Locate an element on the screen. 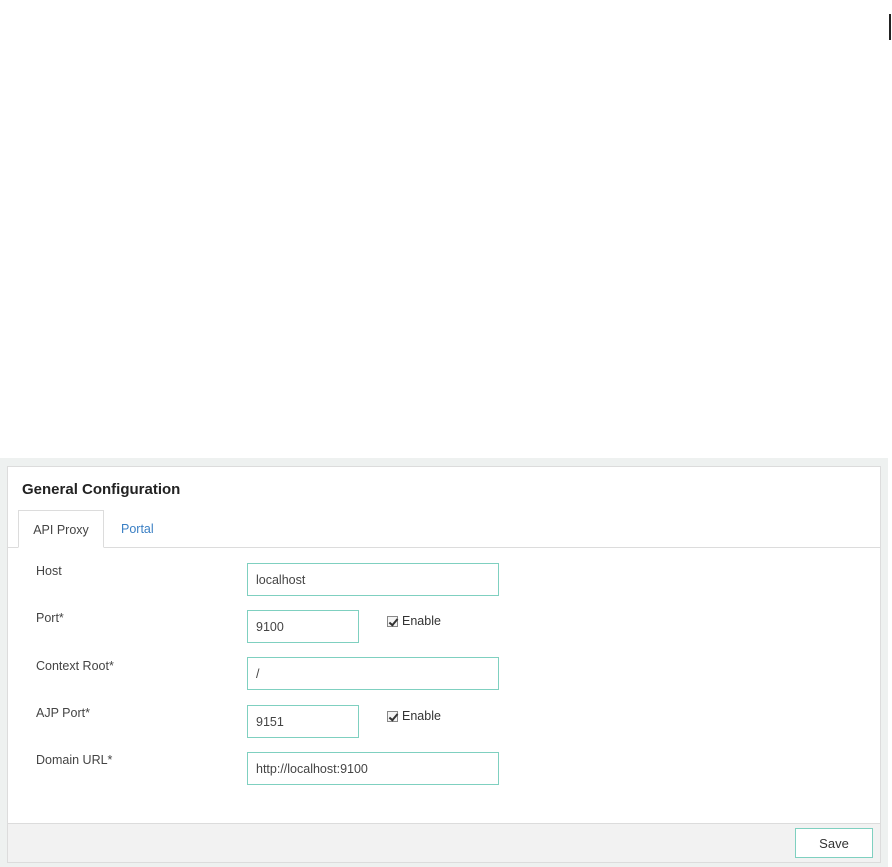 This screenshot has width=892, height=867. context-root-input is located at coordinates (373, 673).